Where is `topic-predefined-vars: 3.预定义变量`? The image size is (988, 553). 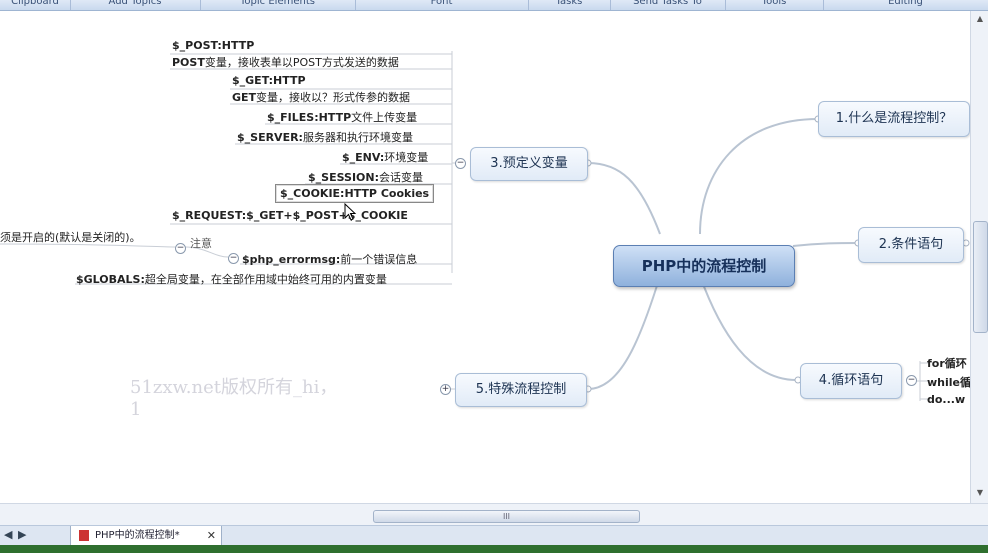
topic-predefined-vars: 3.预定义变量 is located at coordinates (529, 164).